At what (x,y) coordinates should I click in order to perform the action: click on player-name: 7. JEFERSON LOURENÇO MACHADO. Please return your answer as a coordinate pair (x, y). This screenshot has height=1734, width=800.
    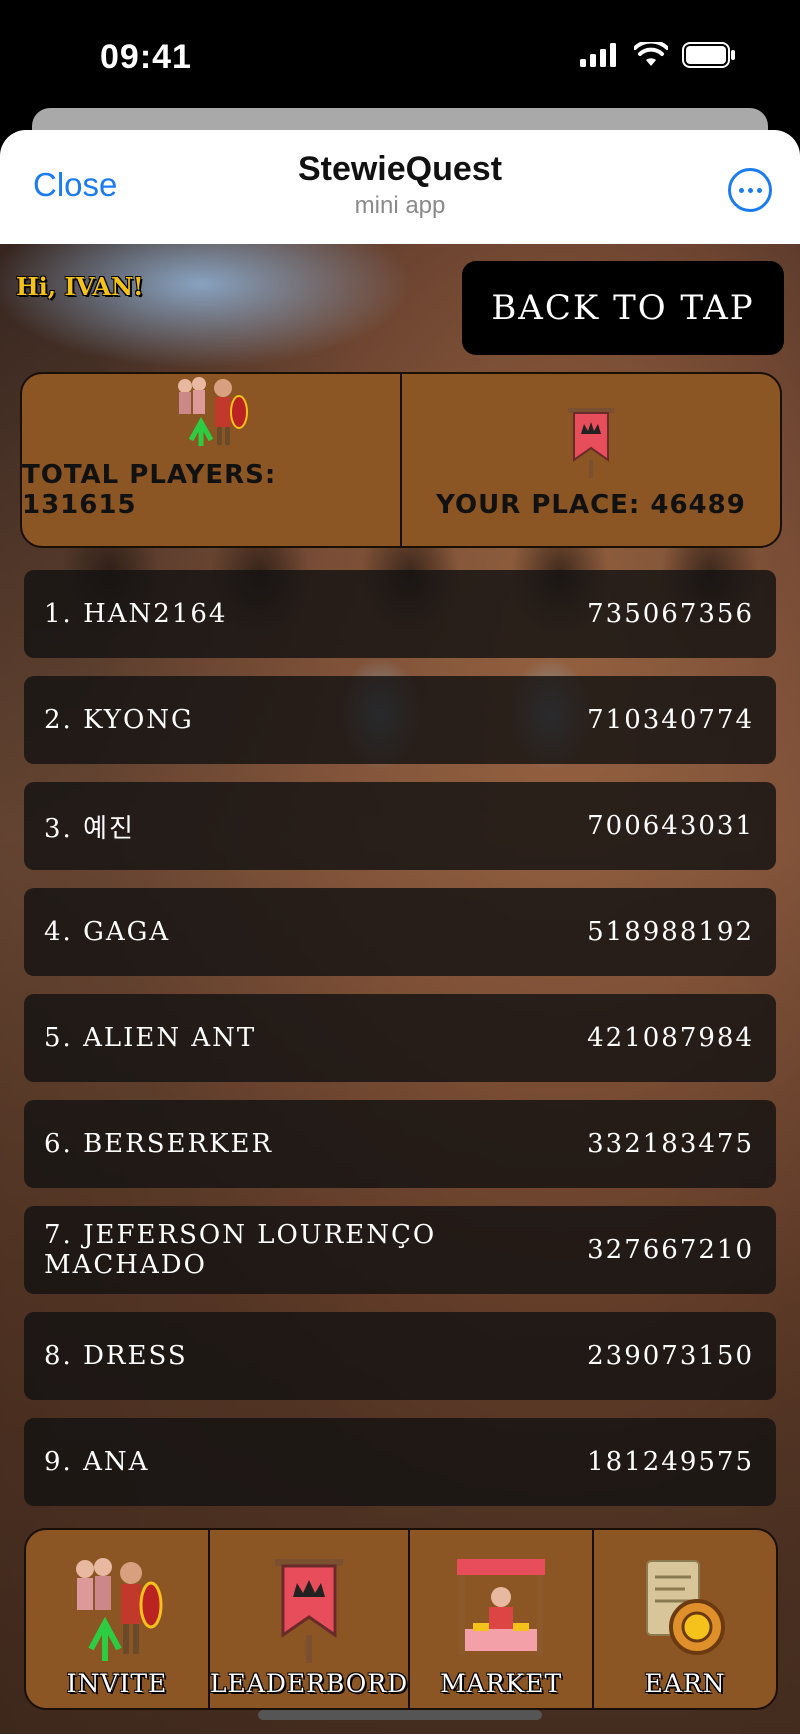
    Looking at the image, I should click on (240, 1250).